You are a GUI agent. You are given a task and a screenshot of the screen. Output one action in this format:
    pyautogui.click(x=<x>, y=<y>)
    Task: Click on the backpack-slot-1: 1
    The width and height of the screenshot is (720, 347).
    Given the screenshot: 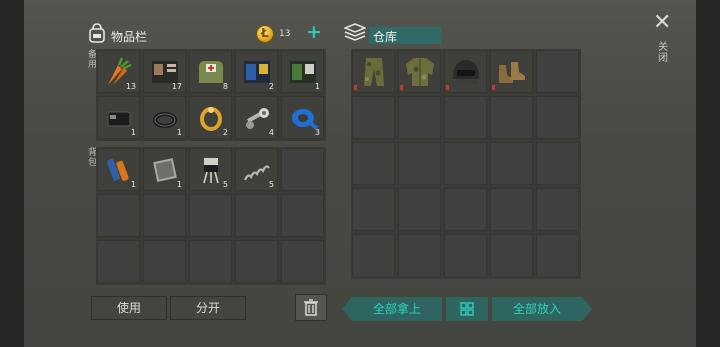 What is the action you would take?
    pyautogui.click(x=118, y=169)
    